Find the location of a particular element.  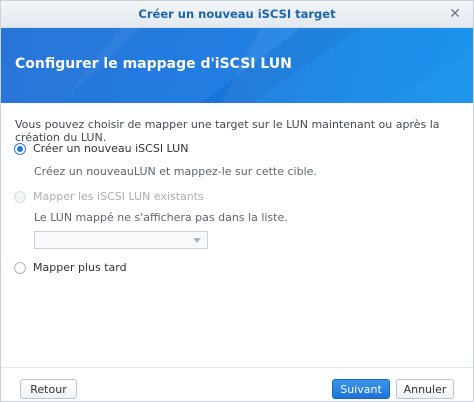

close-icon: ✕ is located at coordinates (455, 14).